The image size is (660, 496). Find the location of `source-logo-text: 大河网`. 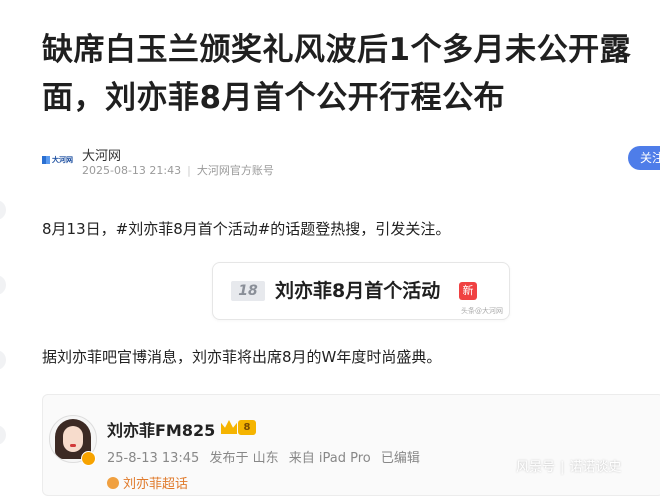

source-logo-text: 大河网 is located at coordinates (62, 160).